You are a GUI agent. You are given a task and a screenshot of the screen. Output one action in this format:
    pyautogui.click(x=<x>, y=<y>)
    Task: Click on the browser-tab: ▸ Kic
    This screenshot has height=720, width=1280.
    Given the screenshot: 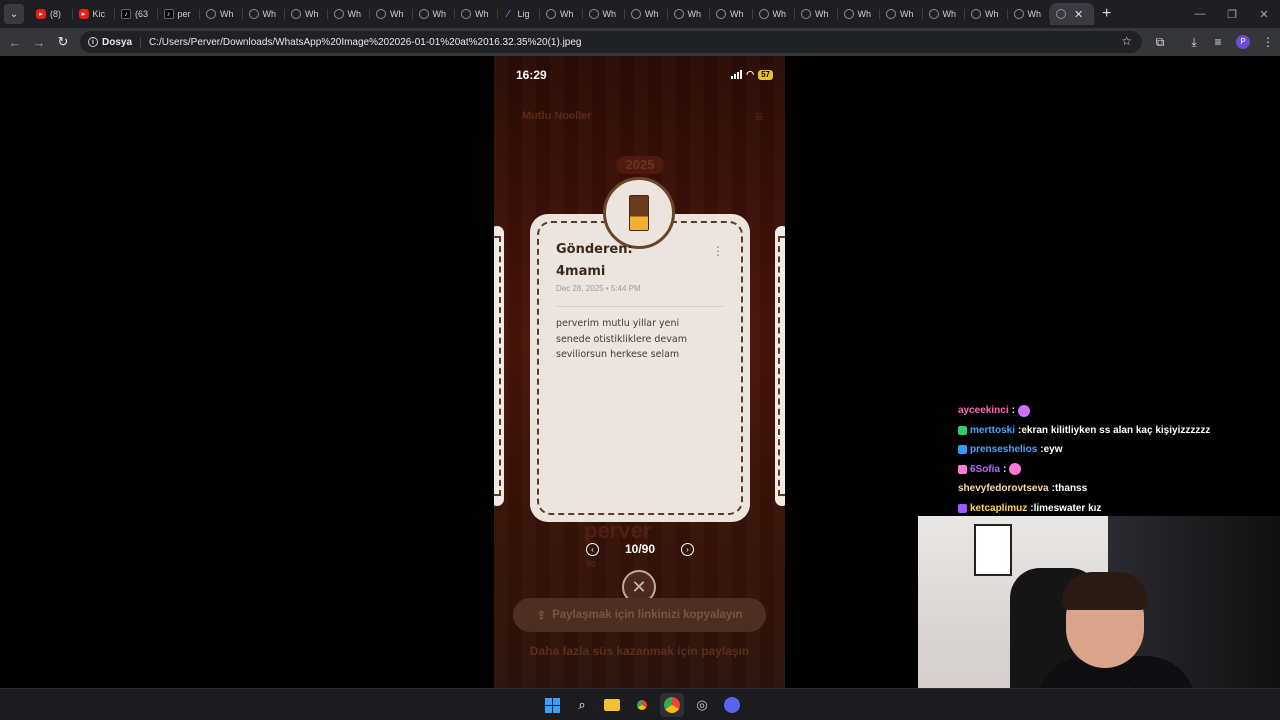 What is the action you would take?
    pyautogui.click(x=94, y=14)
    